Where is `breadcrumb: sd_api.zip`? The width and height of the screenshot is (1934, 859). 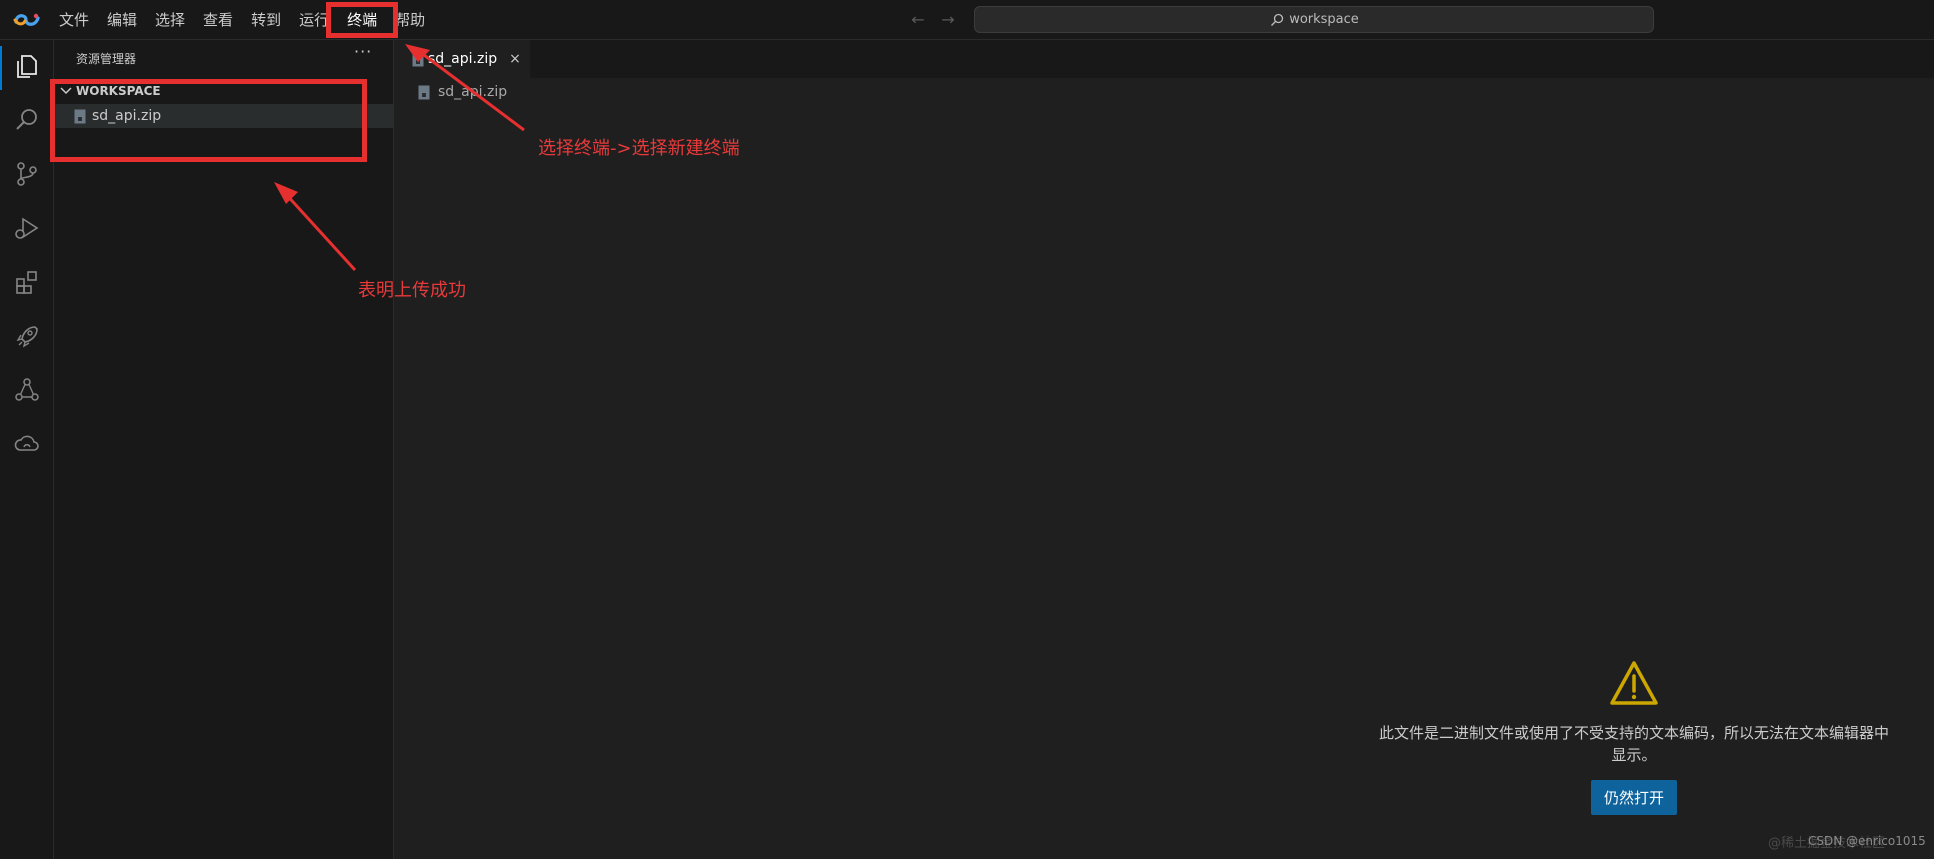
breadcrumb: sd_api.zip is located at coordinates (462, 92).